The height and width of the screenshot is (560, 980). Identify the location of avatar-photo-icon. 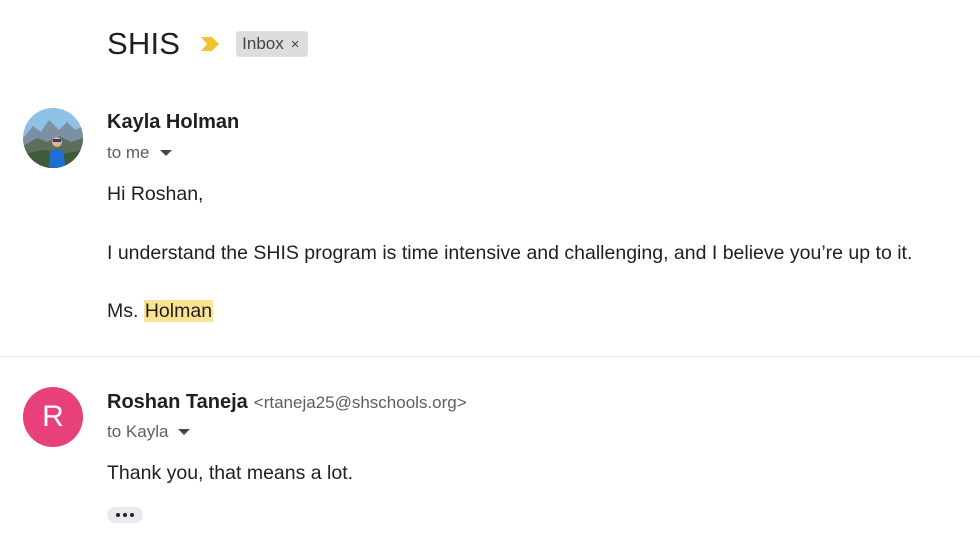
(53, 138).